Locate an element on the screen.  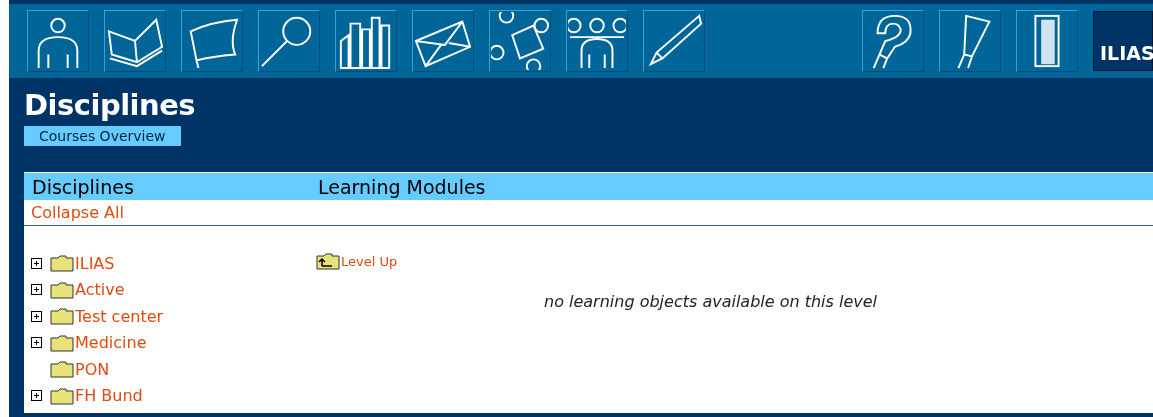
exclamation-icon is located at coordinates (970, 41).